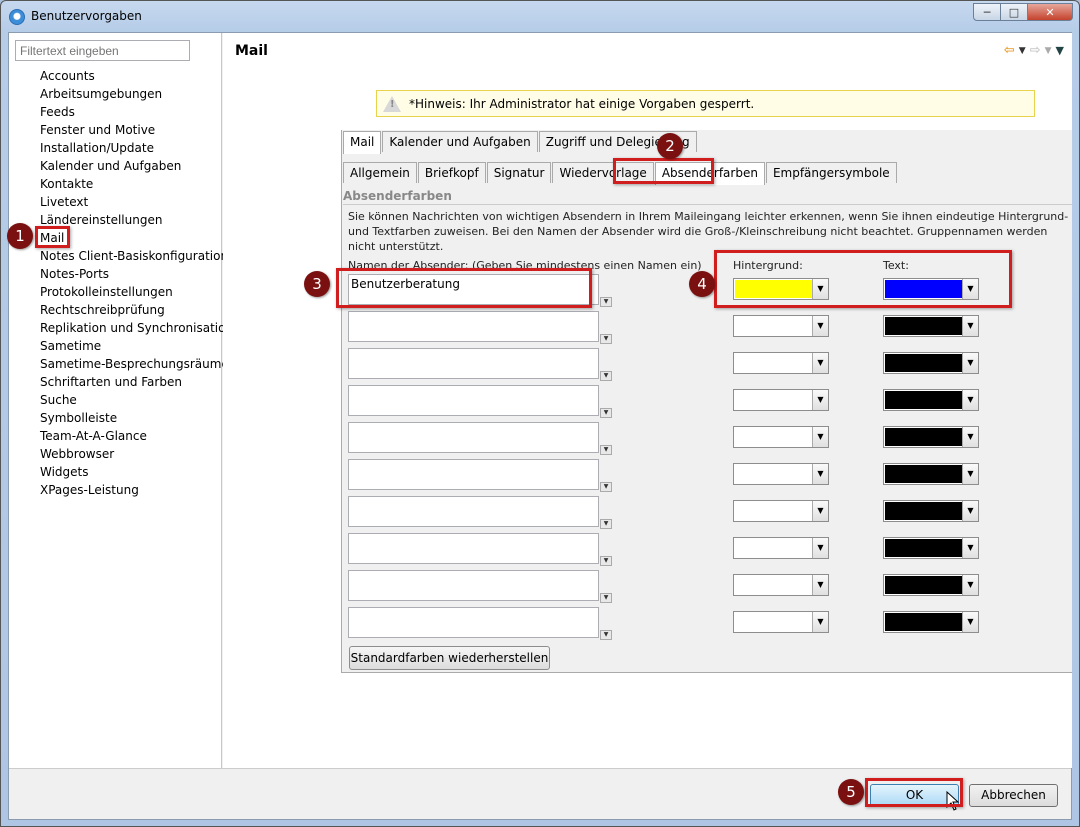  Describe the element at coordinates (136, 328) in the screenshot. I see `category-item: Replikation und Synchronisation` at that location.